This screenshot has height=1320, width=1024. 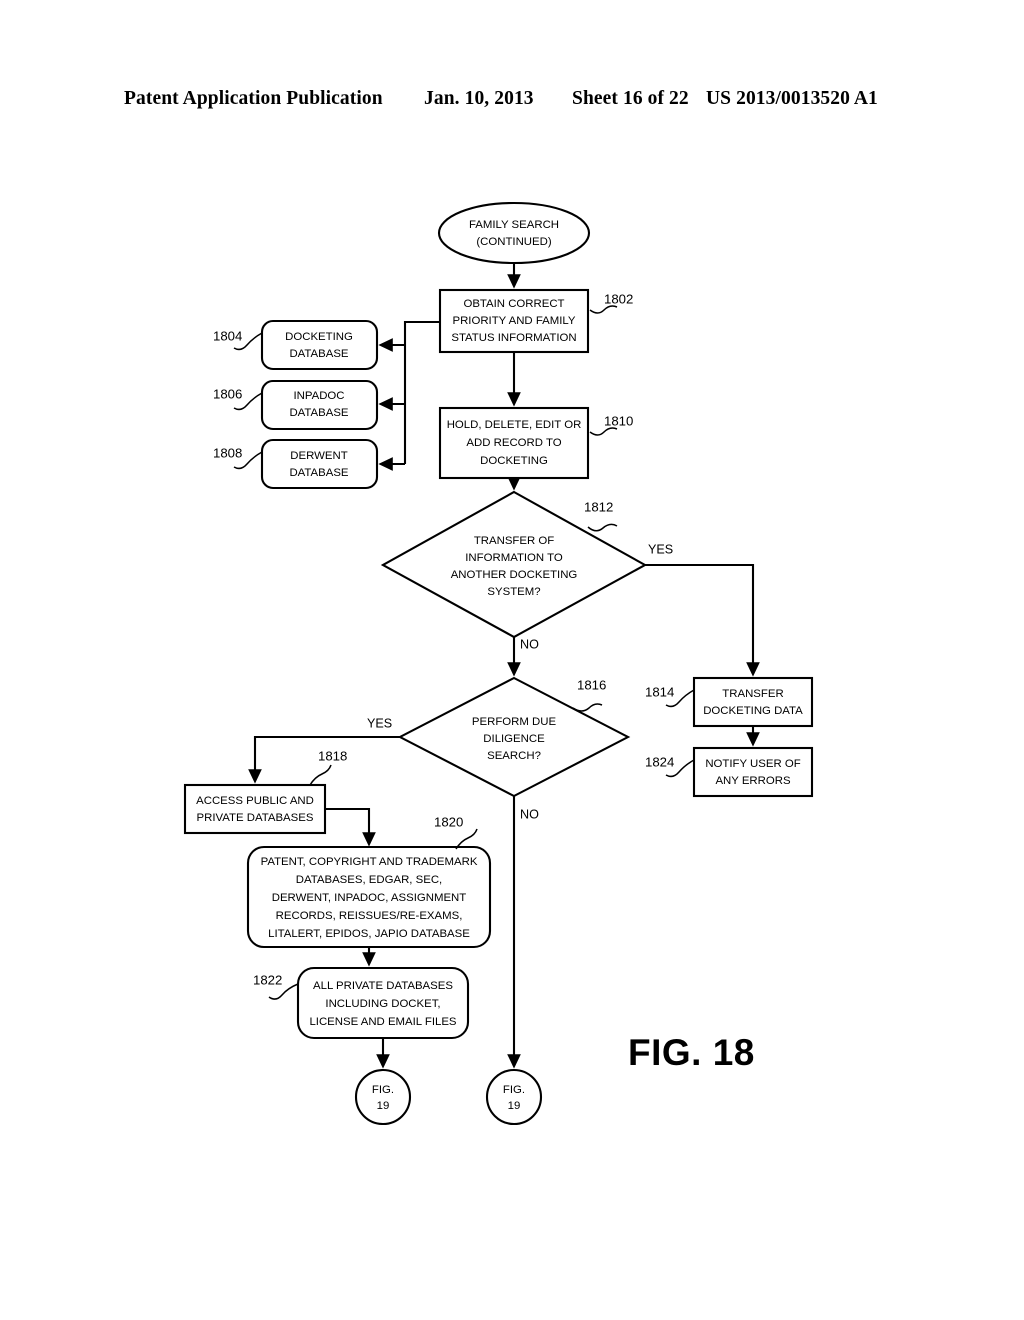 I want to click on node-1818-line-1: ACCESS PUBLIC AND, so click(x=255, y=801).